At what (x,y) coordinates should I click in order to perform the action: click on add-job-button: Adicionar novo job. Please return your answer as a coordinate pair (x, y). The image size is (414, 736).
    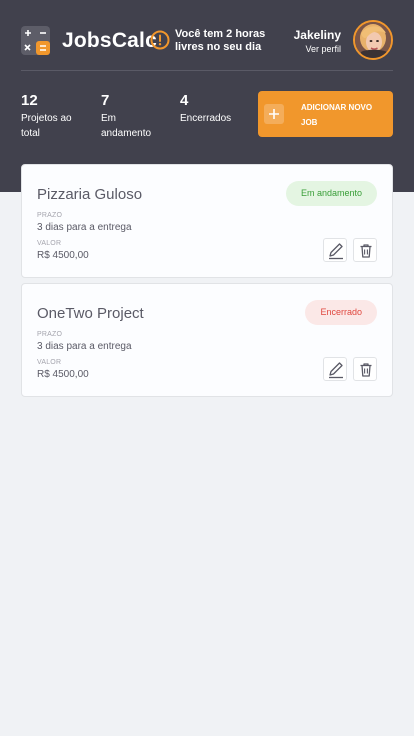
    Looking at the image, I should click on (325, 114).